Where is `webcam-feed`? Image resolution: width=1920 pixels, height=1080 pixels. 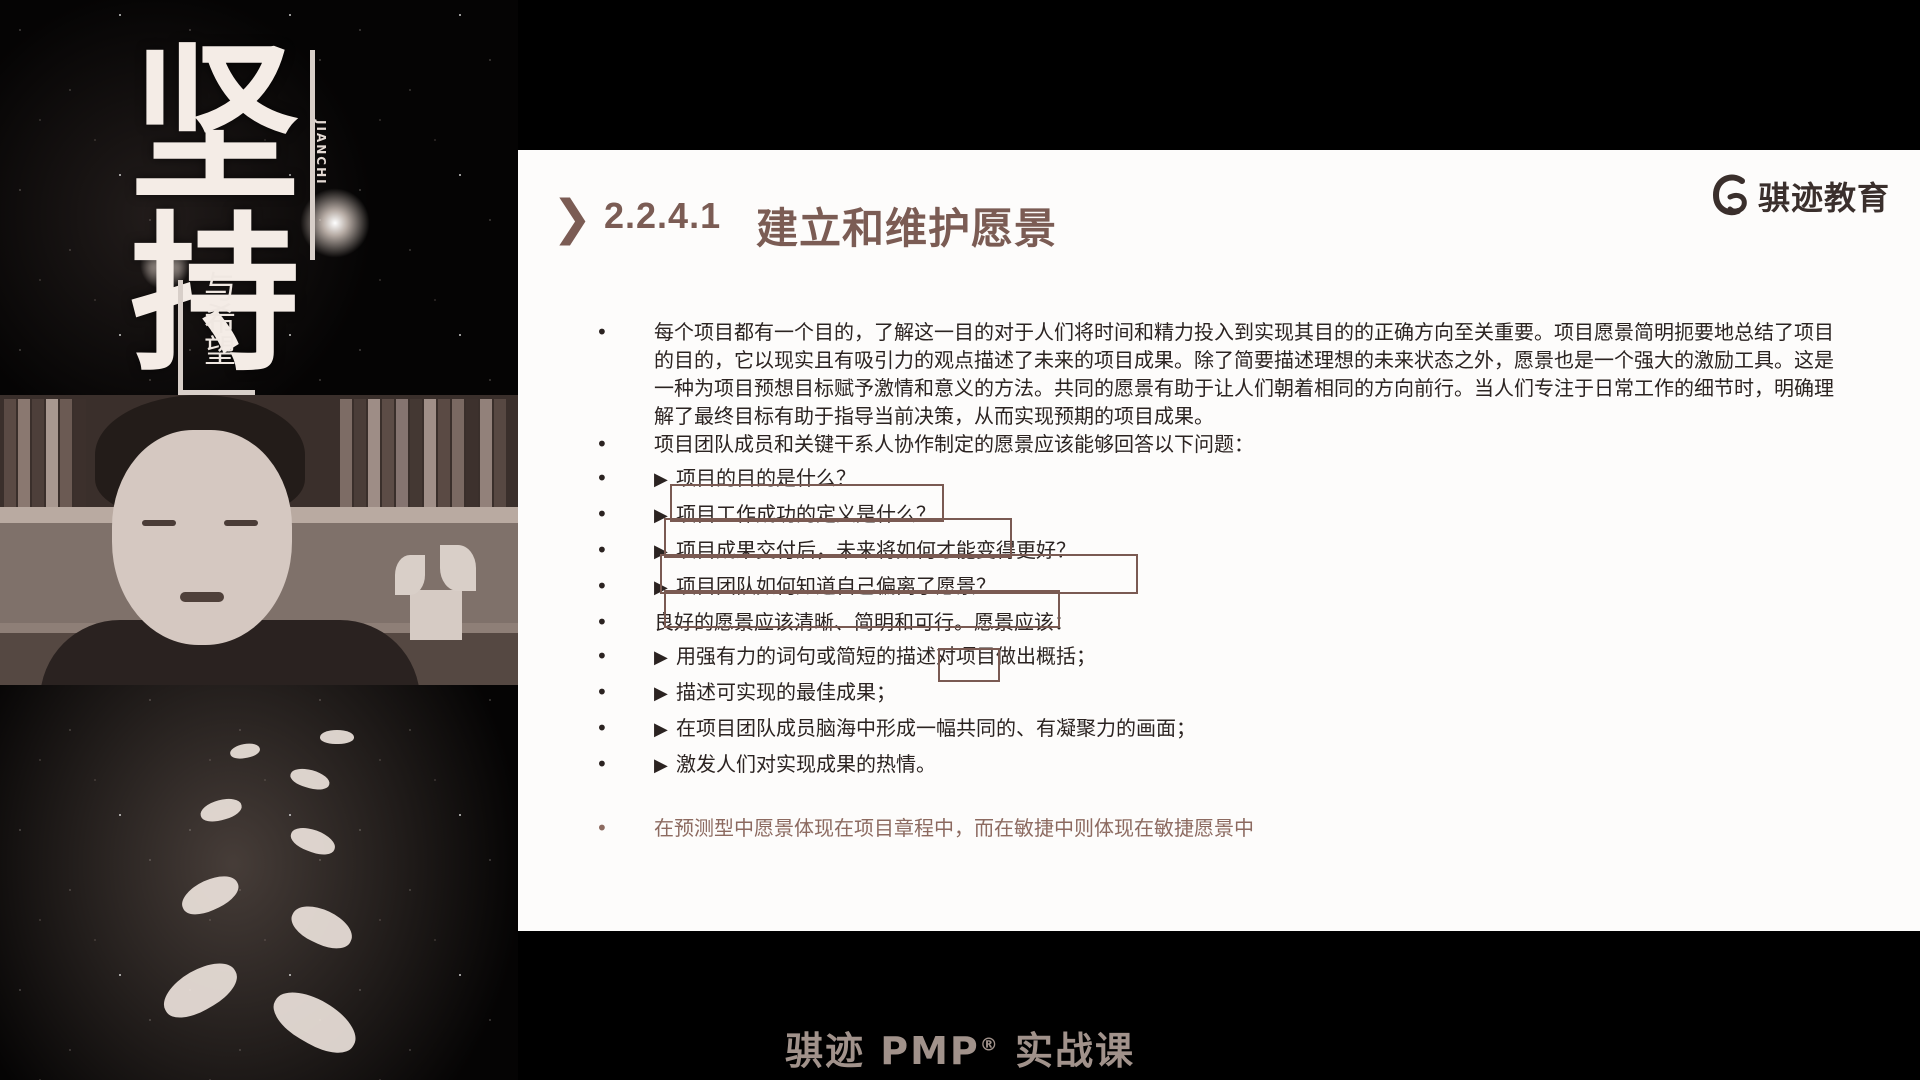
webcam-feed is located at coordinates (259, 540).